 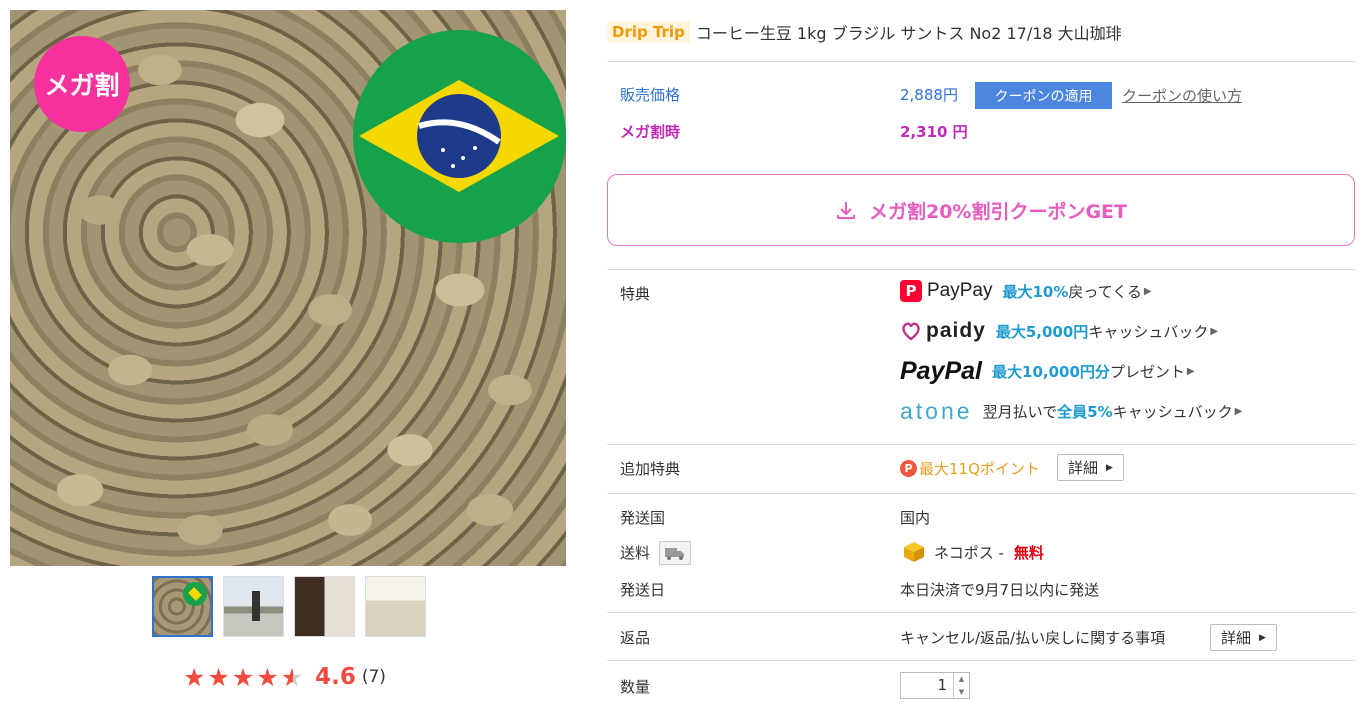 I want to click on returns-value: キャンセル/返品/払い戻しに関する事項, so click(x=1033, y=638).